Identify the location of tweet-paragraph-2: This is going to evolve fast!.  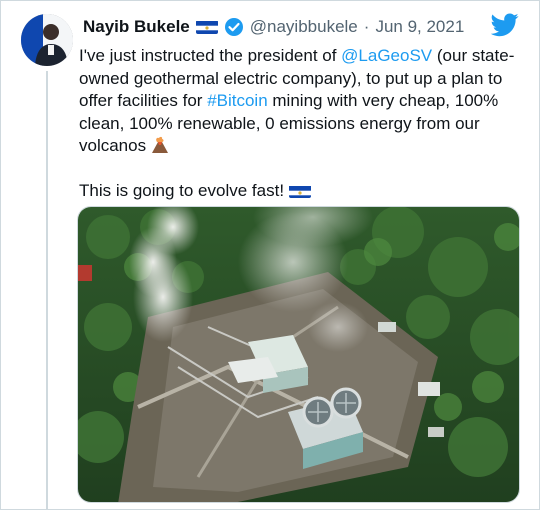
(299, 191).